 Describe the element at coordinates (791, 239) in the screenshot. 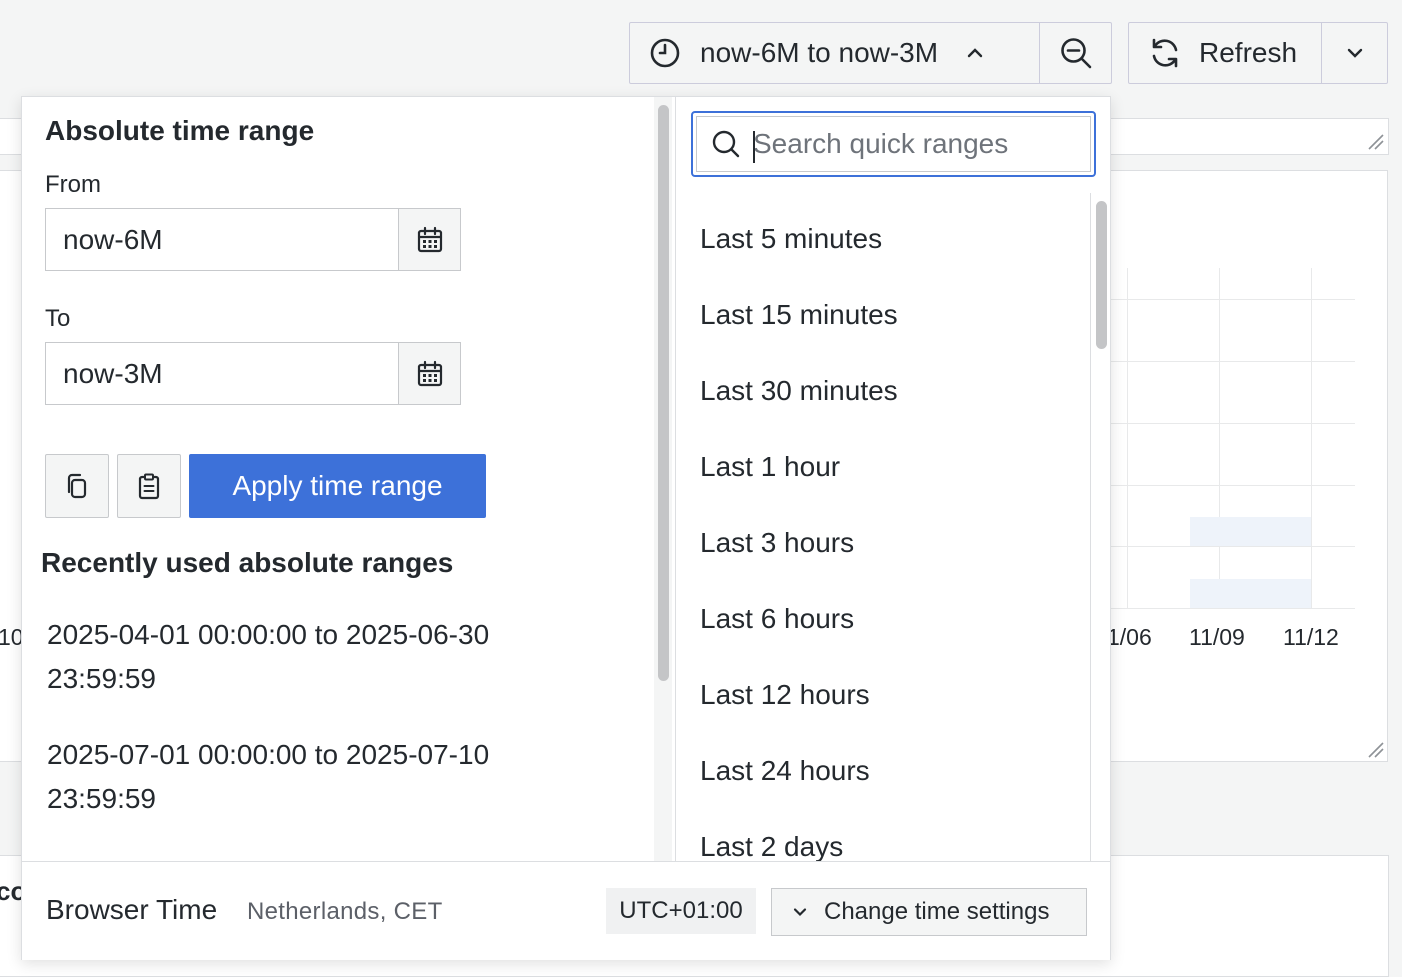

I see `quick-range-item: Last 5 minutes` at that location.